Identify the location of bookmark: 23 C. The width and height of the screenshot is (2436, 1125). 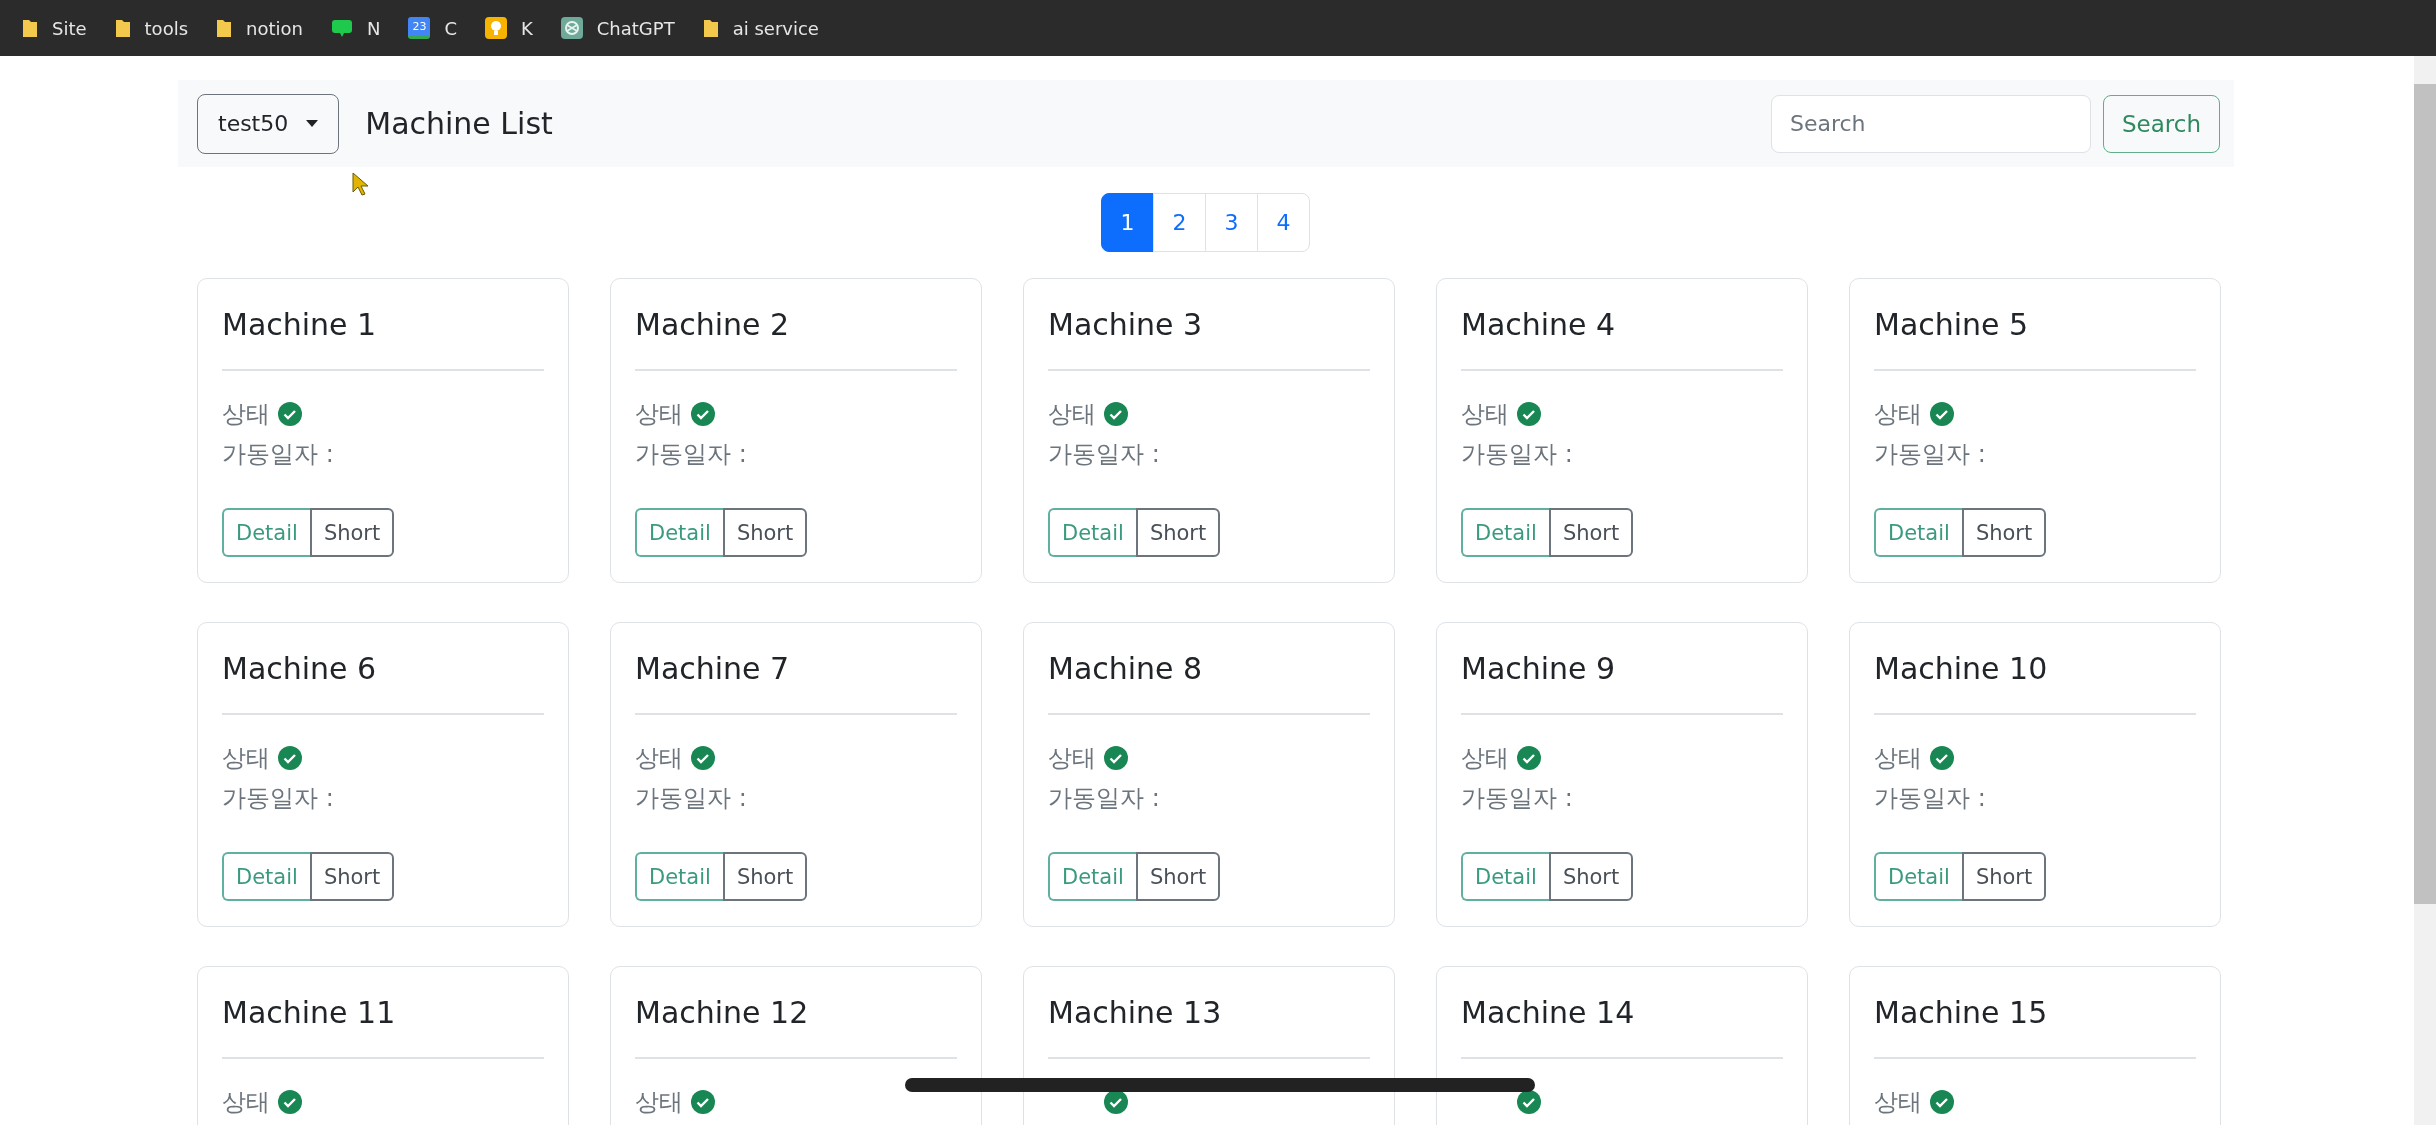
(432, 28).